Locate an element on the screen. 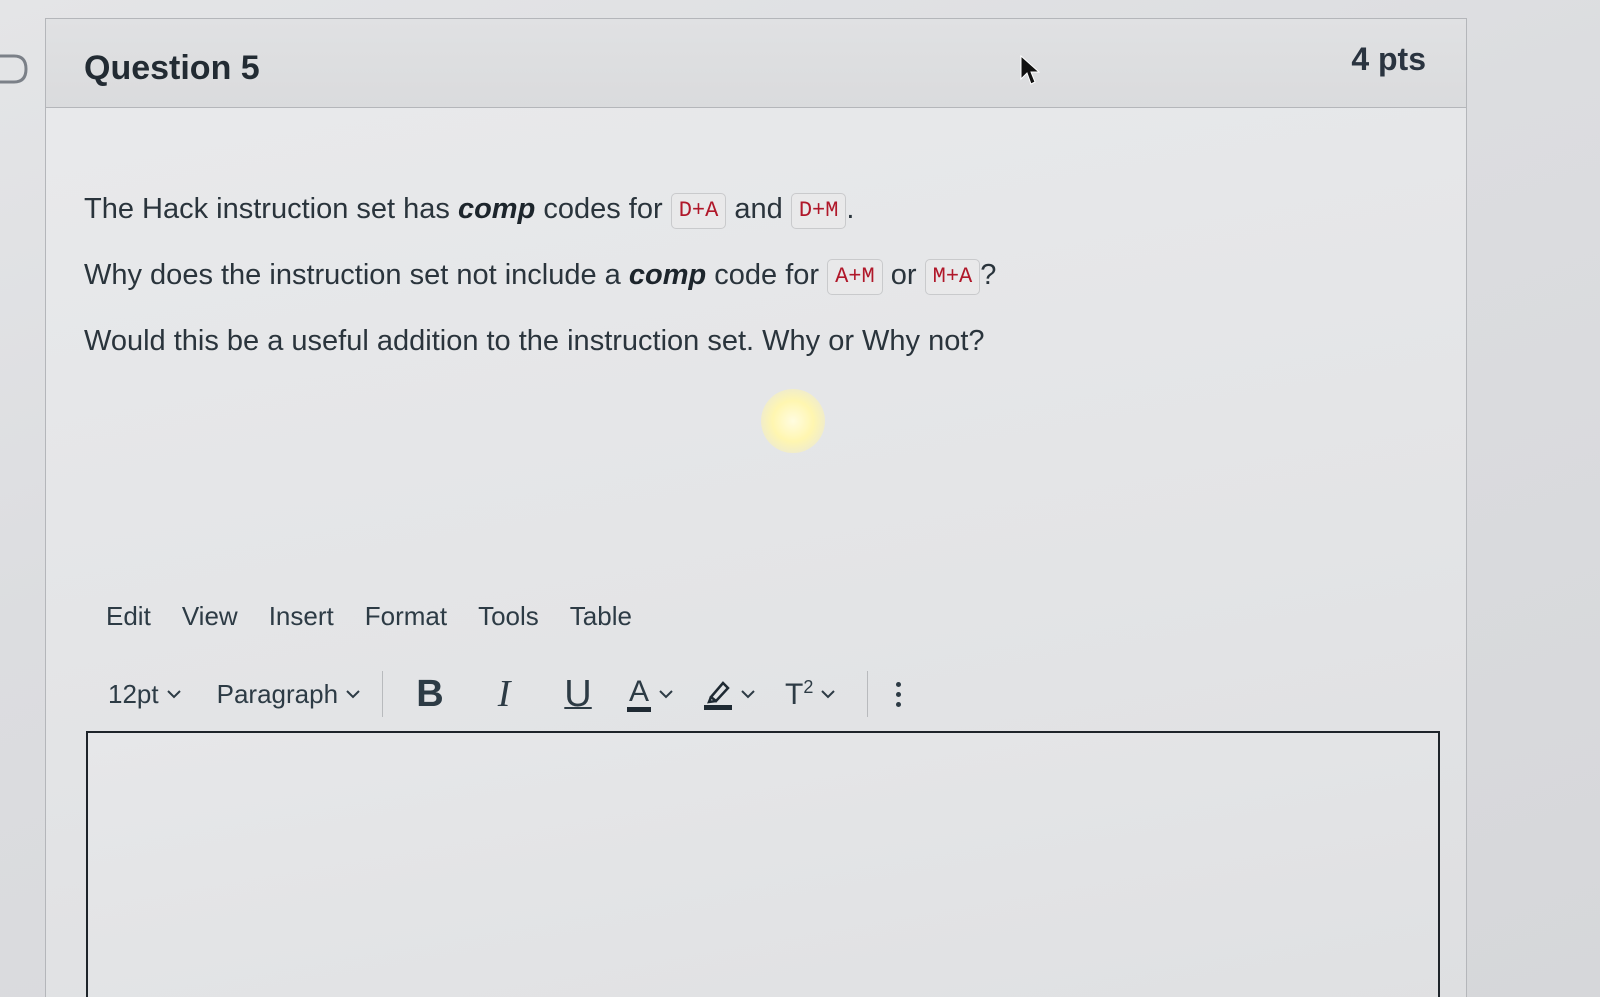 This screenshot has height=997, width=1600. menu-edit: Edit is located at coordinates (128, 616).